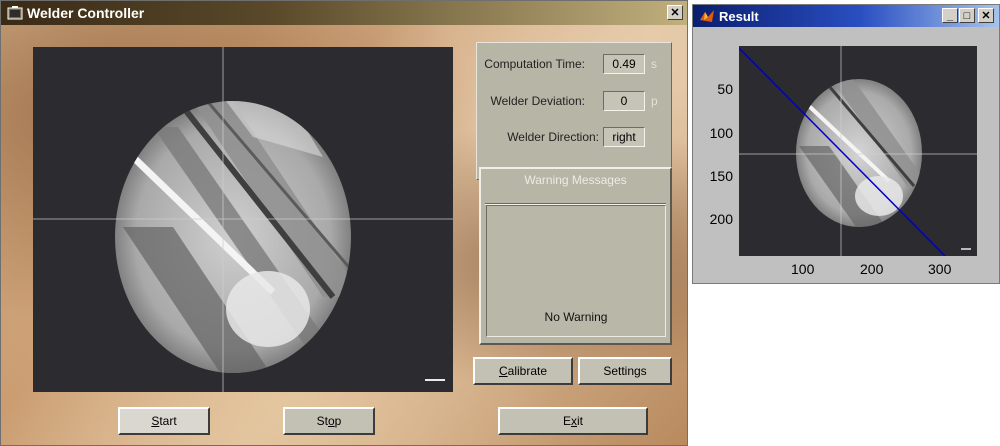  What do you see at coordinates (624, 101) in the screenshot?
I see `welder-deviation-value: 0` at bounding box center [624, 101].